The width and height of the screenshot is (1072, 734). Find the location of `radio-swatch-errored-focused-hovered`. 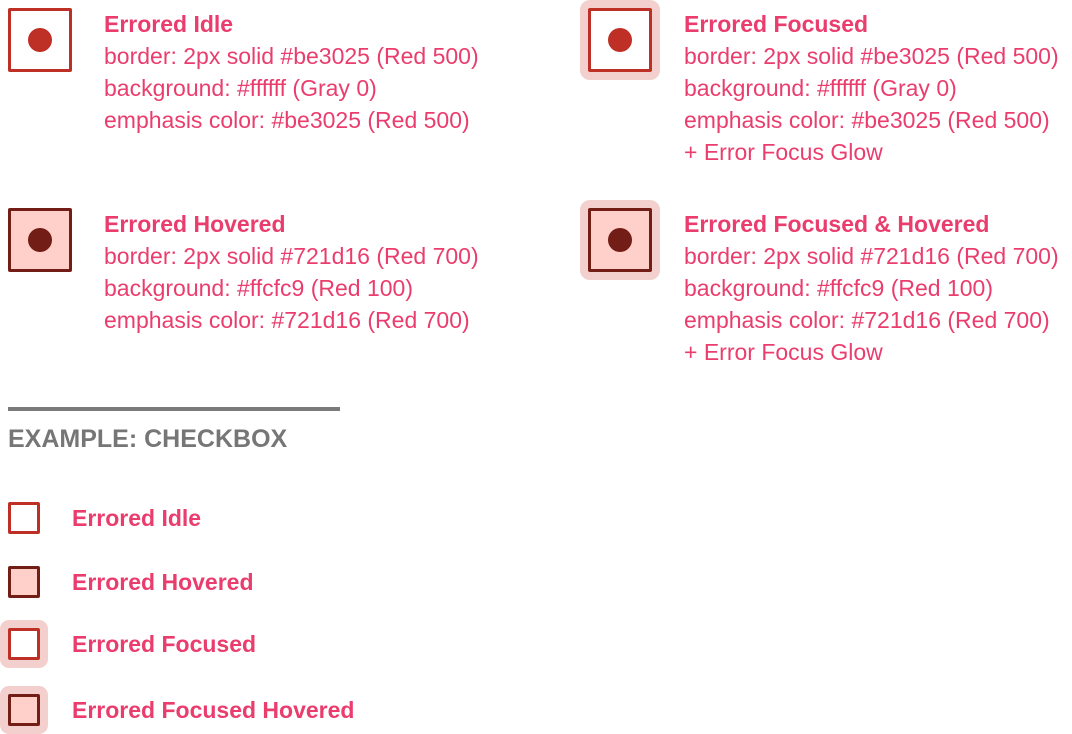

radio-swatch-errored-focused-hovered is located at coordinates (620, 240).